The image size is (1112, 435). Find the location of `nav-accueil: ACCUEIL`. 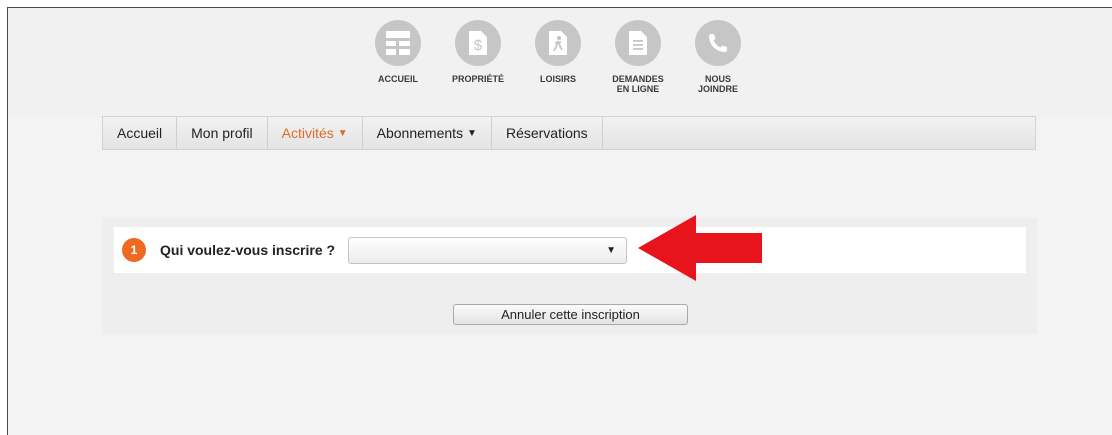

nav-accueil: ACCUEIL is located at coordinates (398, 57).